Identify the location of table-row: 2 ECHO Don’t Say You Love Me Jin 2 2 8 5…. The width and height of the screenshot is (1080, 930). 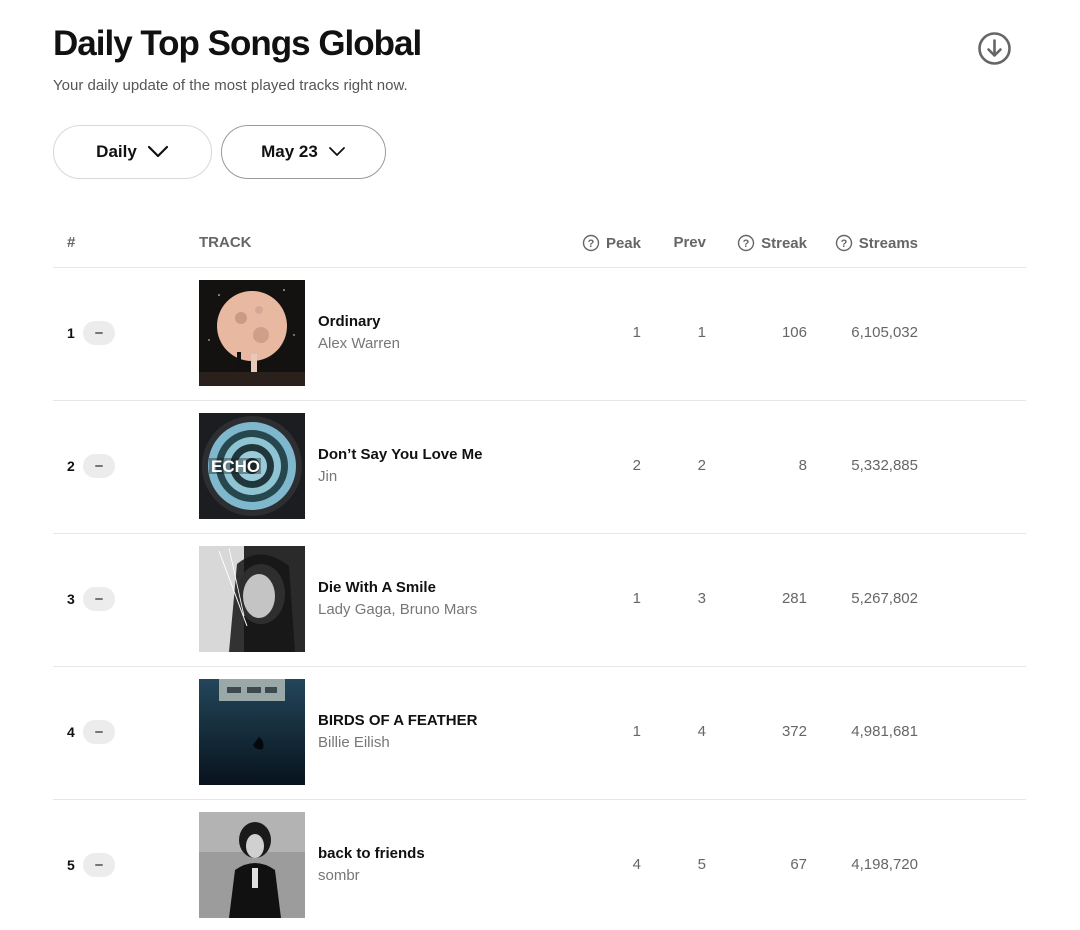
(539, 467).